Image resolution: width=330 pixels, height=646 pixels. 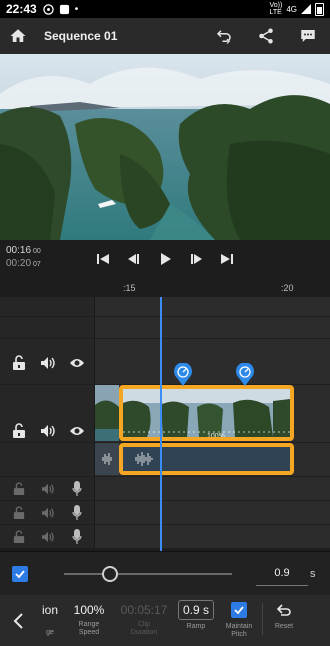 What do you see at coordinates (144, 624) in the screenshot?
I see `clip-duration-label: Clip` at bounding box center [144, 624].